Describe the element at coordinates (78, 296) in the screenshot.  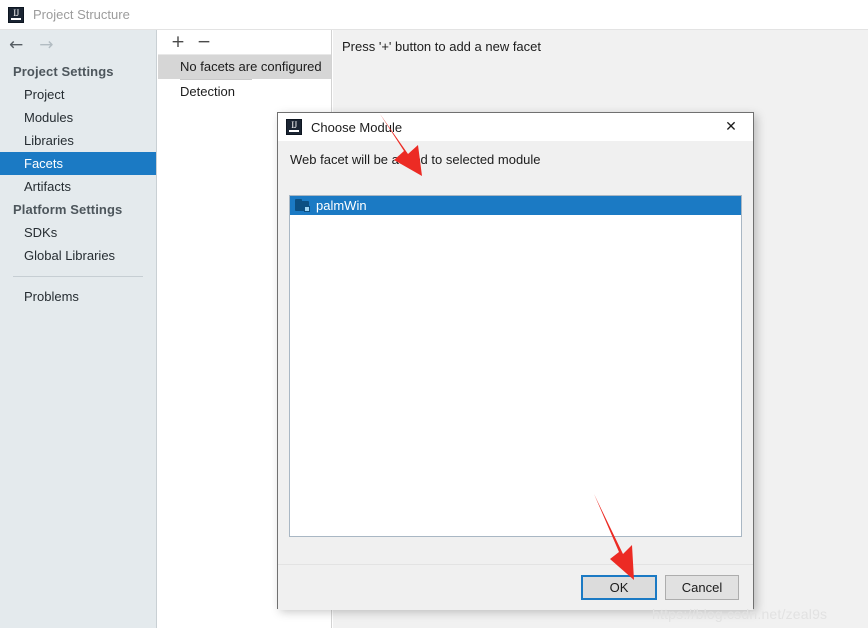
I see `sidebar-item-problems: Problems` at that location.